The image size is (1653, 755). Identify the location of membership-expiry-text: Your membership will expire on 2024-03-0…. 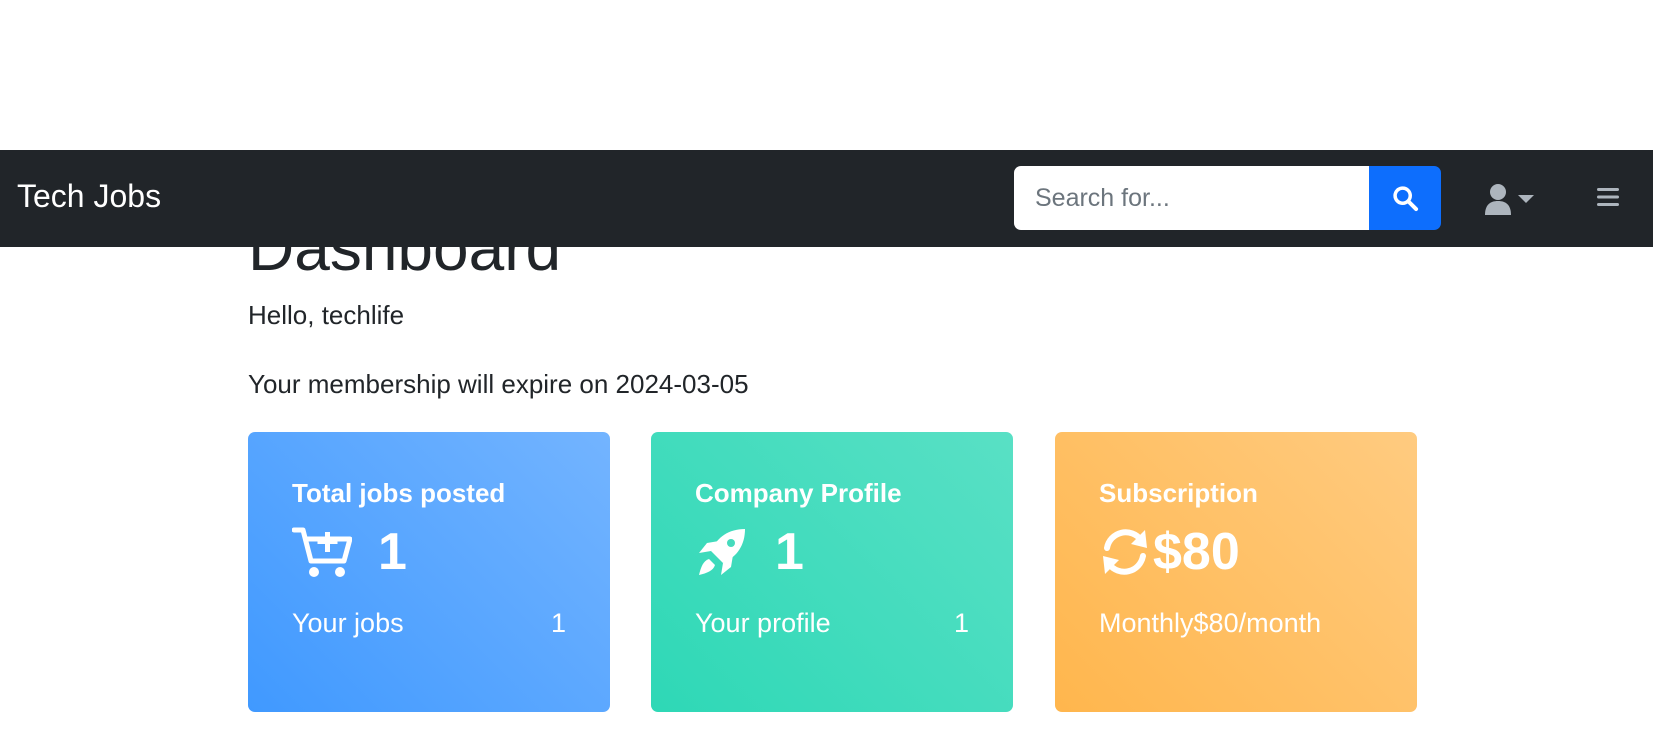
(498, 384).